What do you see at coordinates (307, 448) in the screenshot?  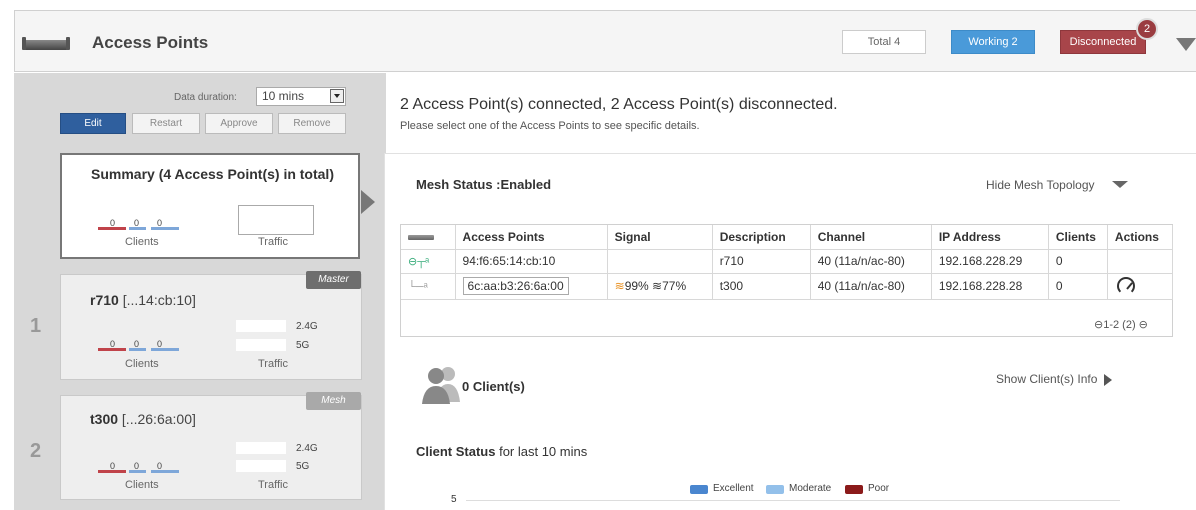 I see `band-24-label: 2.4G` at bounding box center [307, 448].